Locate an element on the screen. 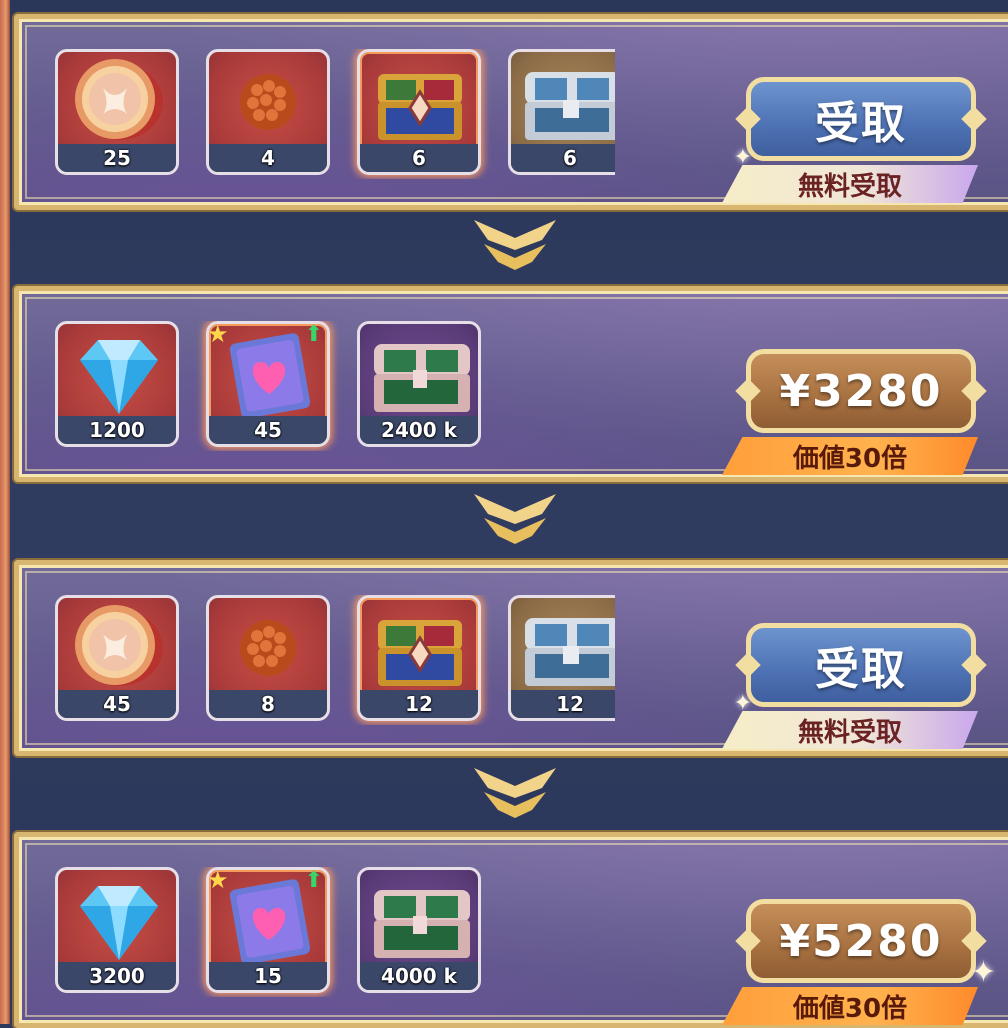 This screenshot has width=1008, height=1028. item-quantity: 25 is located at coordinates (117, 158).